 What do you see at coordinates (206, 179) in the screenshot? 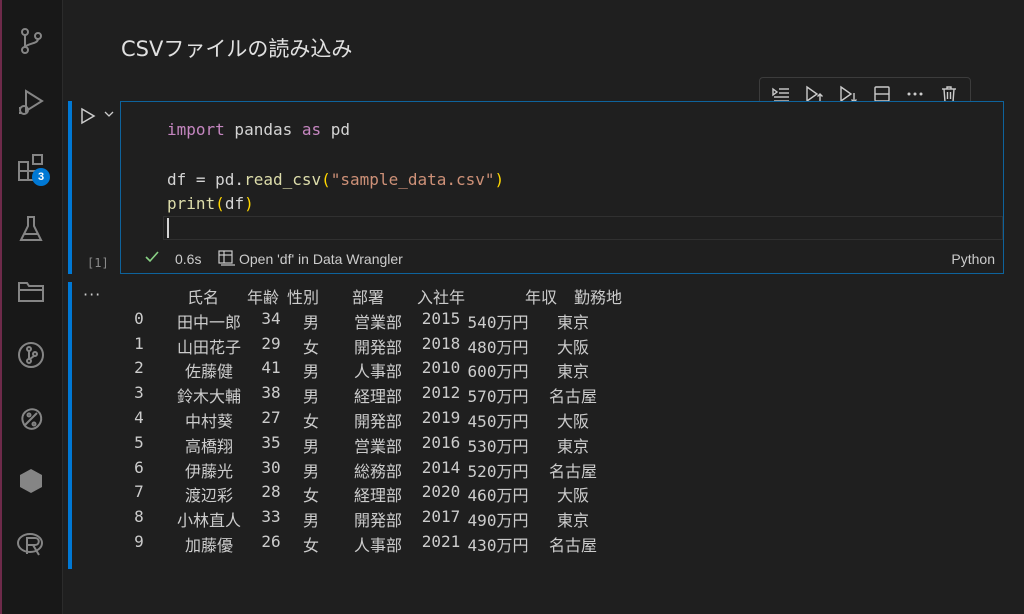
I see `code-token: df = pd.` at bounding box center [206, 179].